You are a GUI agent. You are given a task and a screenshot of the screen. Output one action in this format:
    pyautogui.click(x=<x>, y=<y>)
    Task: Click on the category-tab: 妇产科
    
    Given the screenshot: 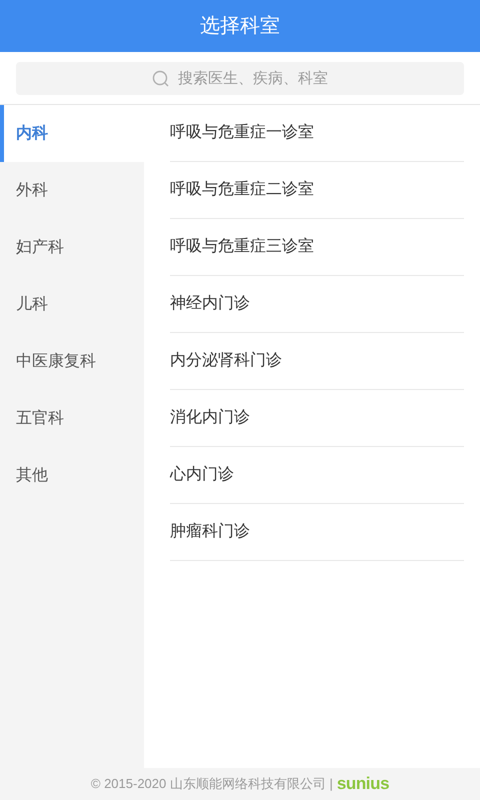 What is the action you would take?
    pyautogui.click(x=72, y=247)
    